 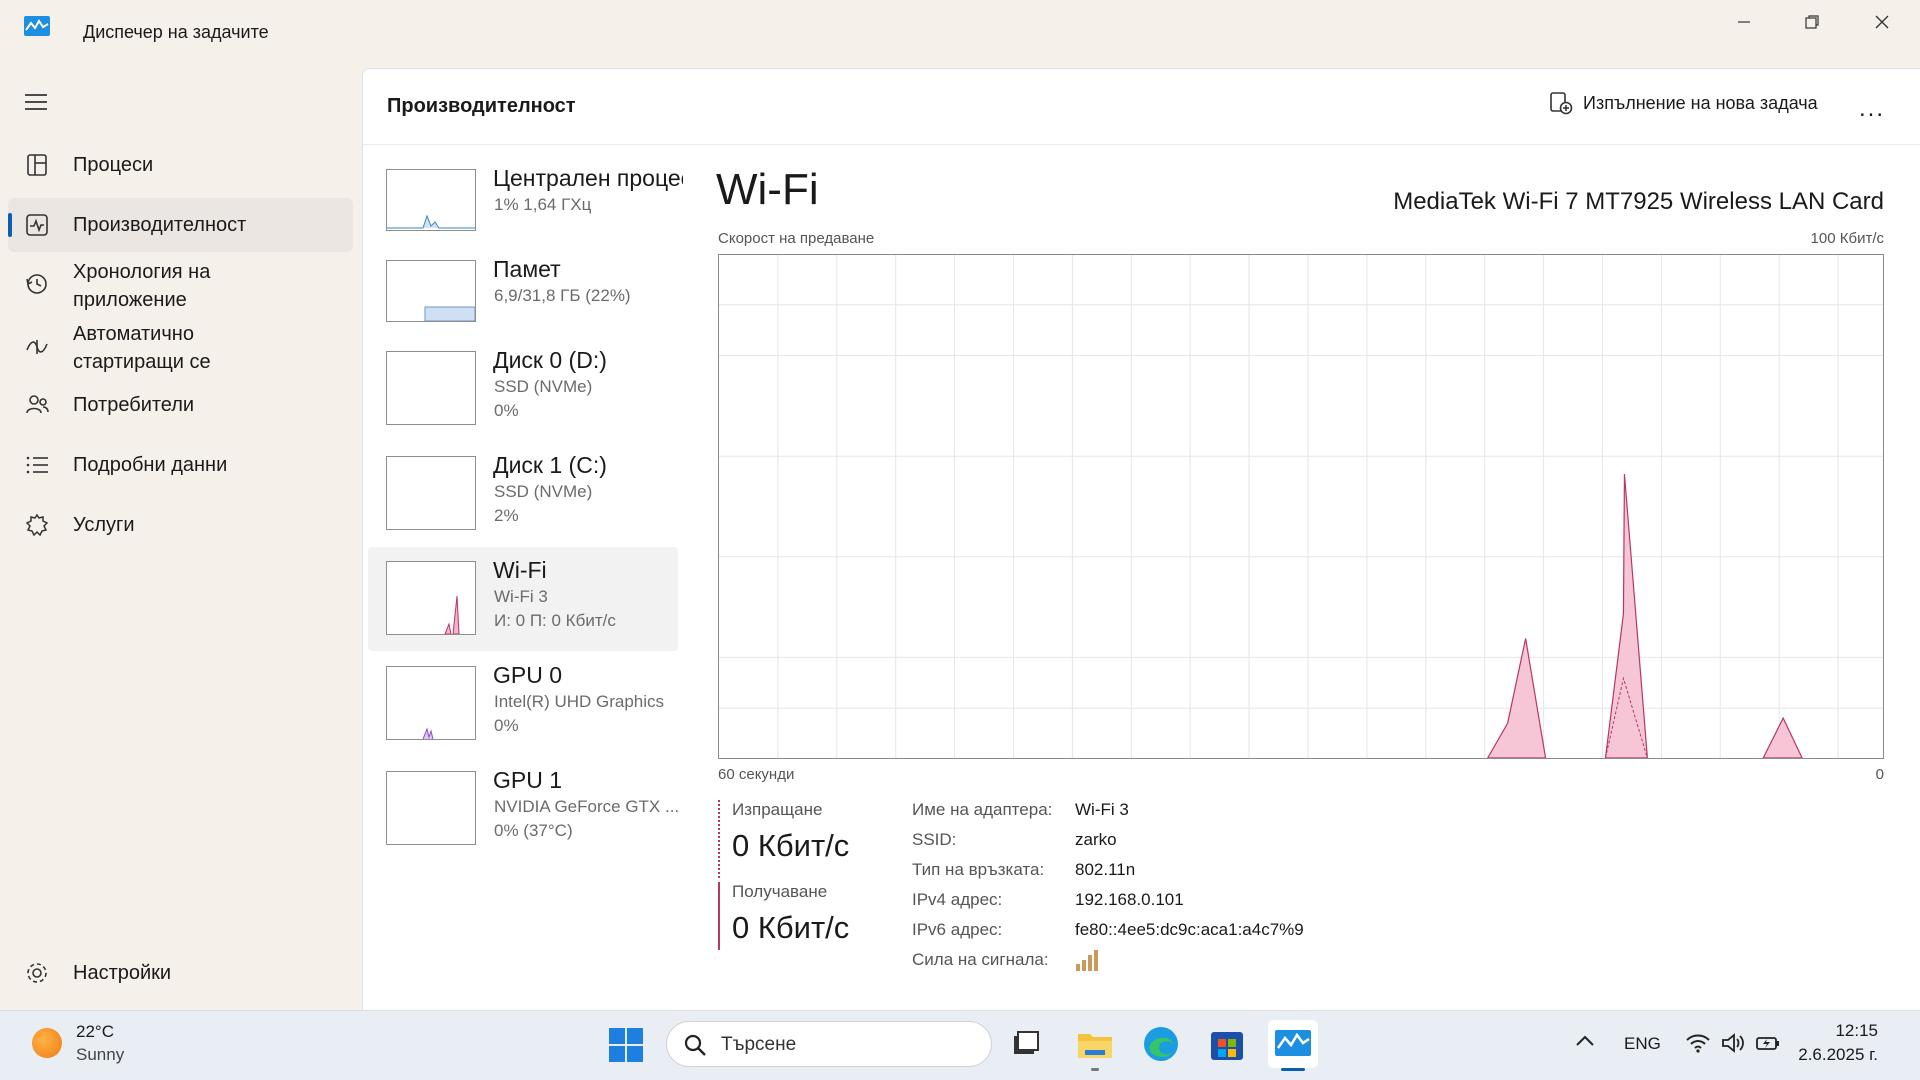 I want to click on device-memory: Памет 6,9/31,8 ГБ (22%), so click(x=523, y=298).